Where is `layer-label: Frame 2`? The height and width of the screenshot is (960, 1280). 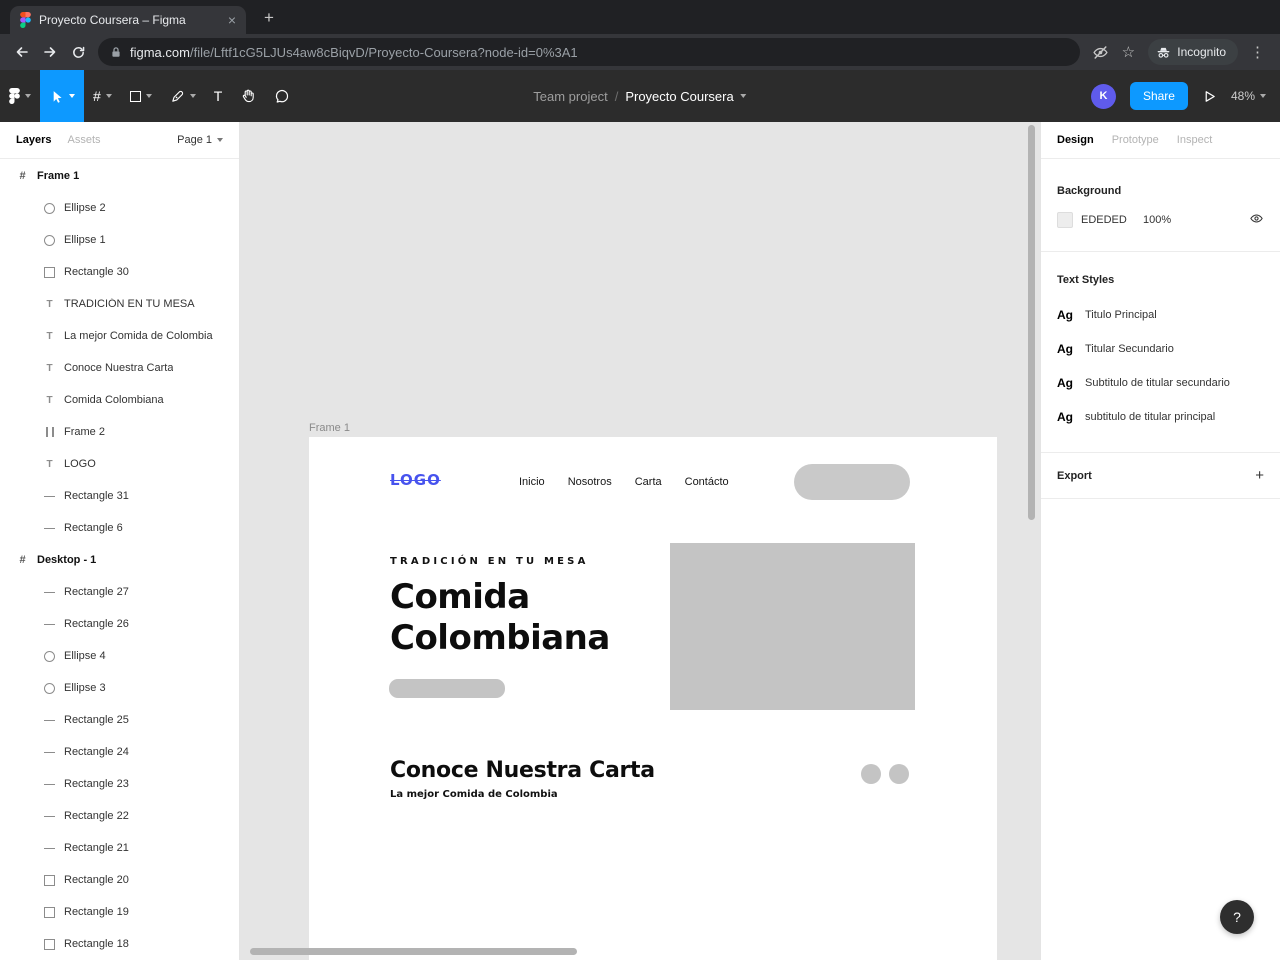 layer-label: Frame 2 is located at coordinates (84, 432).